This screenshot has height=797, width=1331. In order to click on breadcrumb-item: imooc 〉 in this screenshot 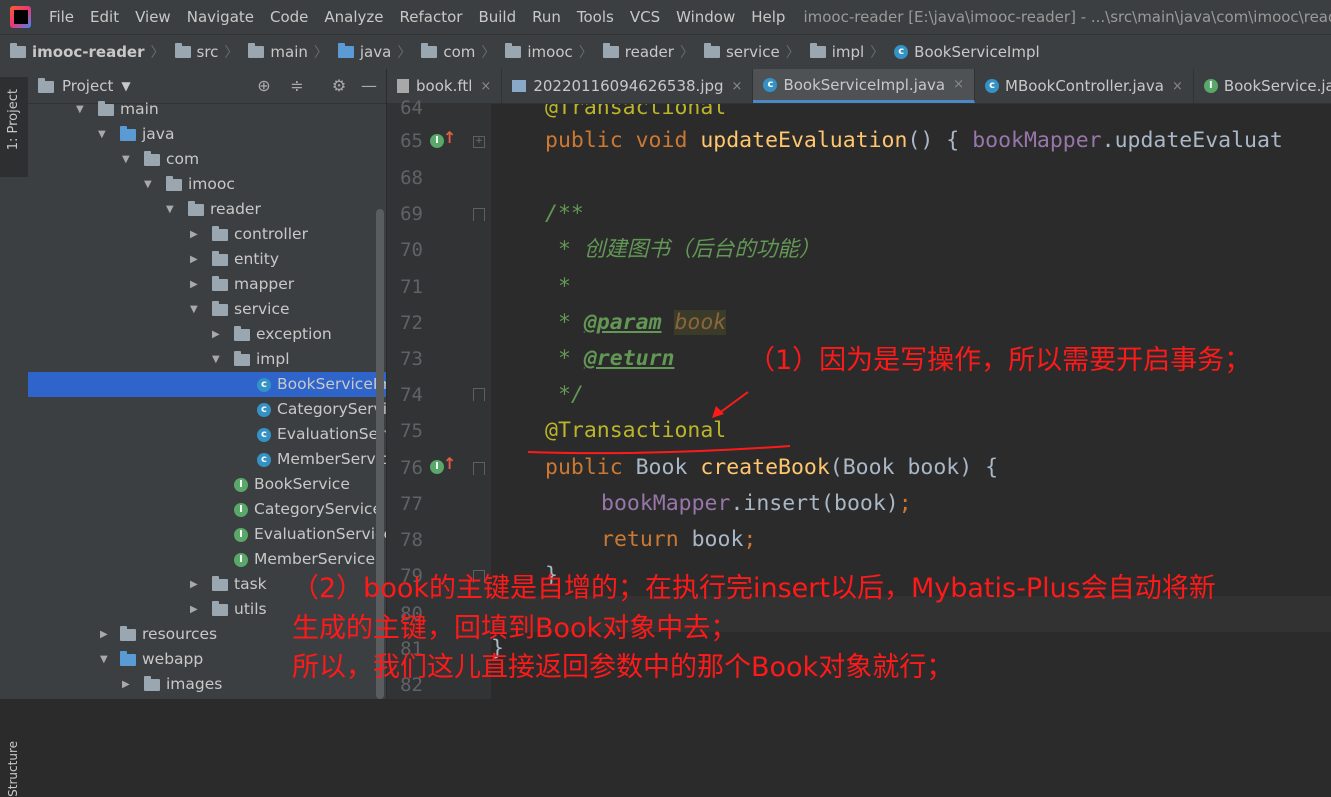, I will do `click(544, 52)`.